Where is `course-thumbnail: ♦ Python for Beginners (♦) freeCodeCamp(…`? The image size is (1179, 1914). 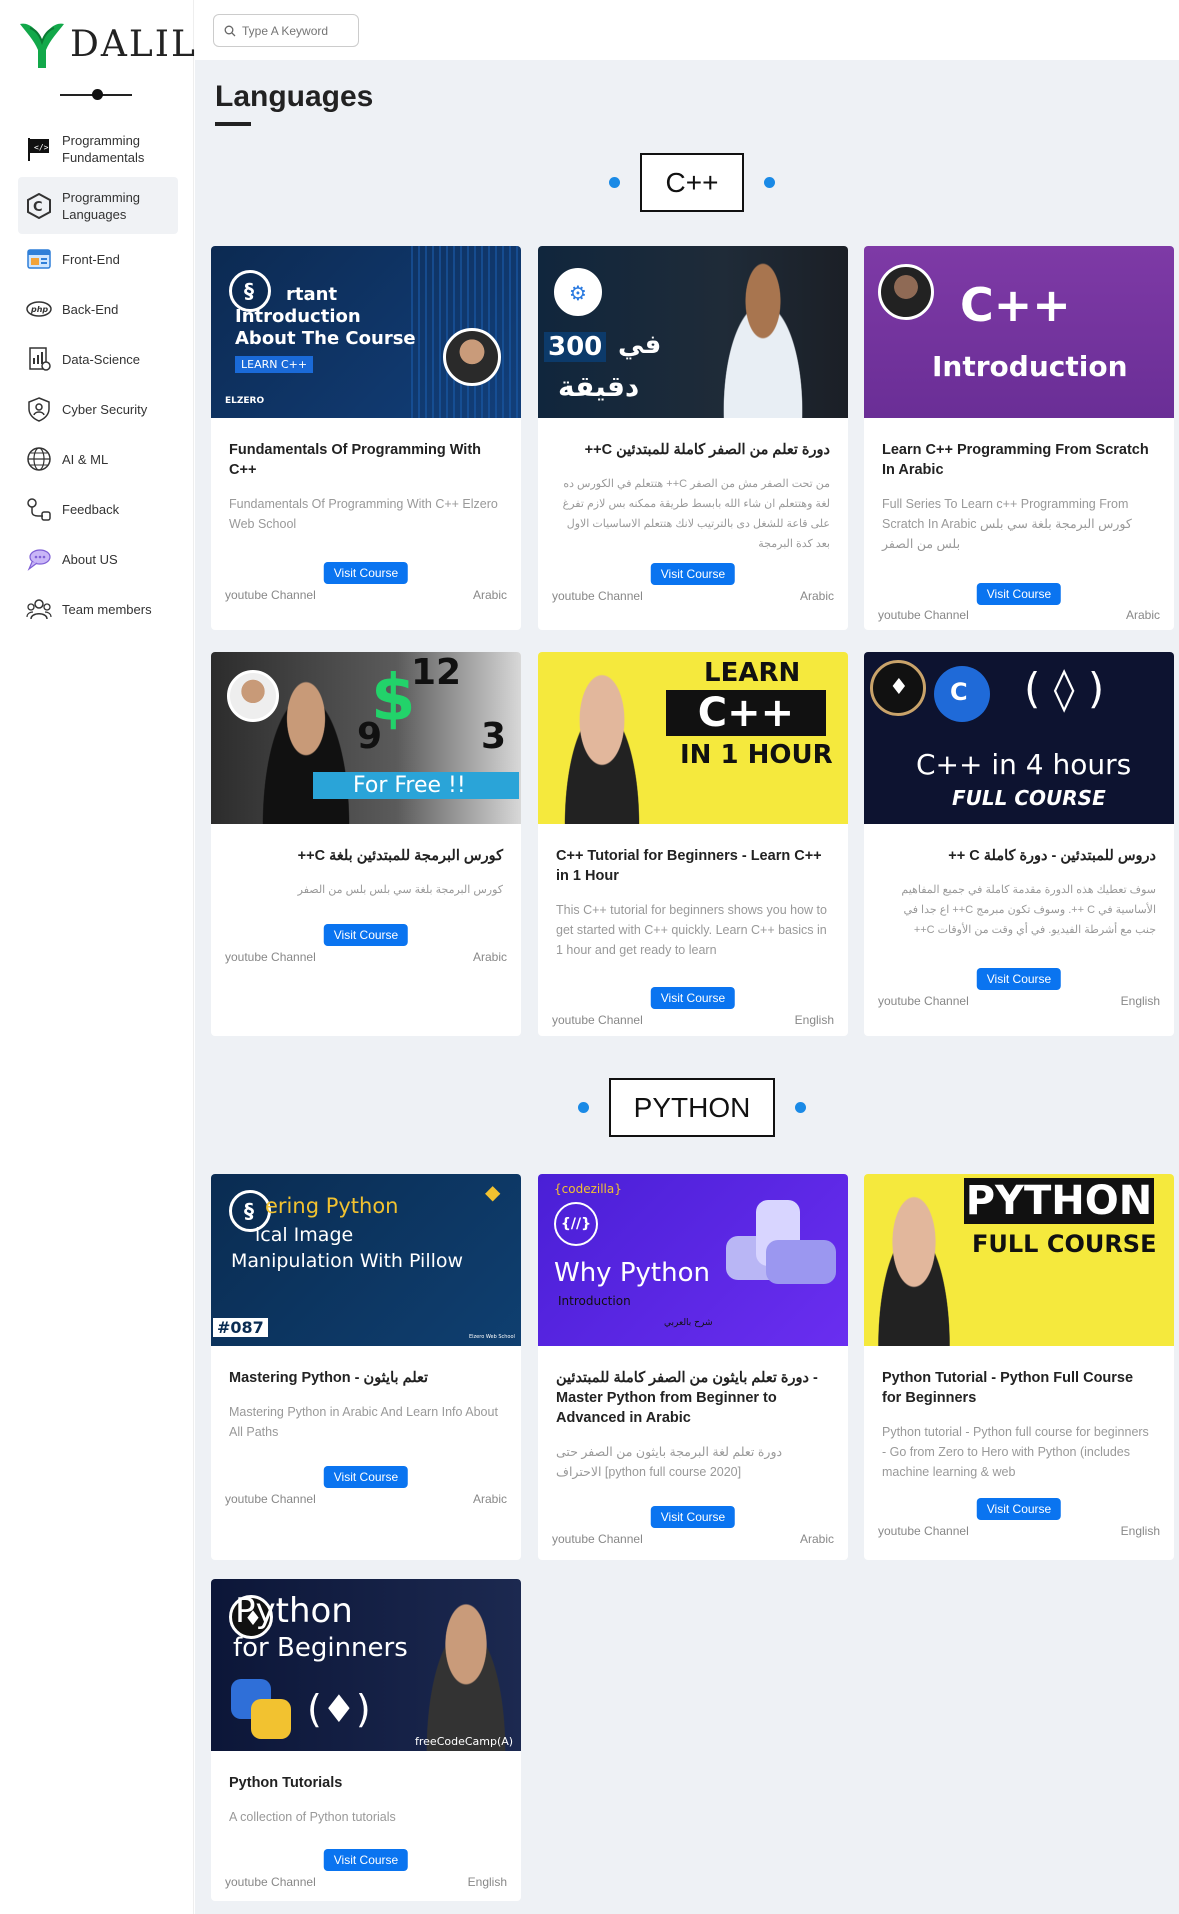
course-thumbnail: ♦ Python for Beginners (♦) freeCodeCamp(… is located at coordinates (366, 1665).